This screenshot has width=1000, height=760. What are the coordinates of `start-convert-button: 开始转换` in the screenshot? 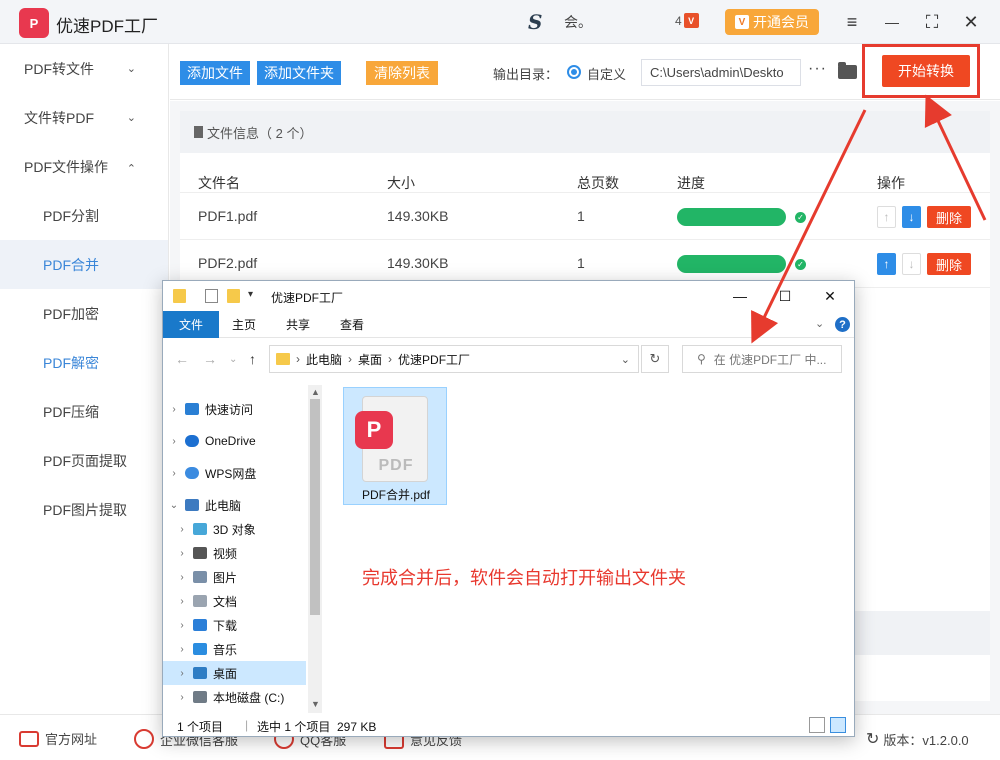 It's located at (926, 71).